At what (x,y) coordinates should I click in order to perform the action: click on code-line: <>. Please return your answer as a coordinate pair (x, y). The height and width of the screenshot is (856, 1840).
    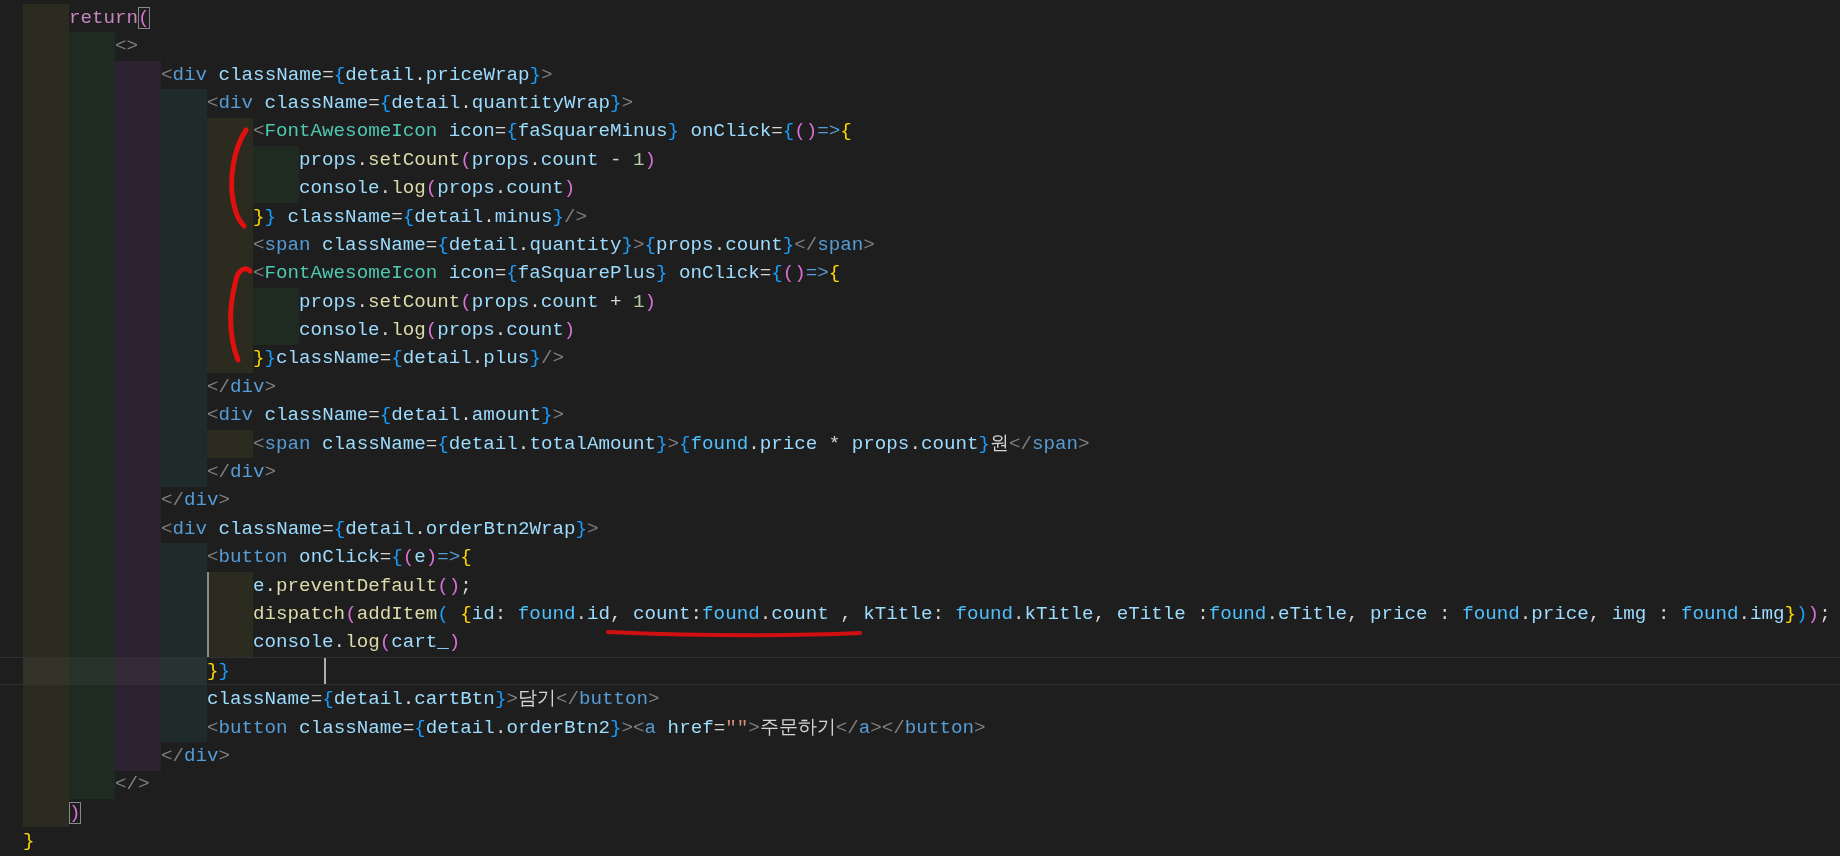
    Looking at the image, I should click on (127, 47).